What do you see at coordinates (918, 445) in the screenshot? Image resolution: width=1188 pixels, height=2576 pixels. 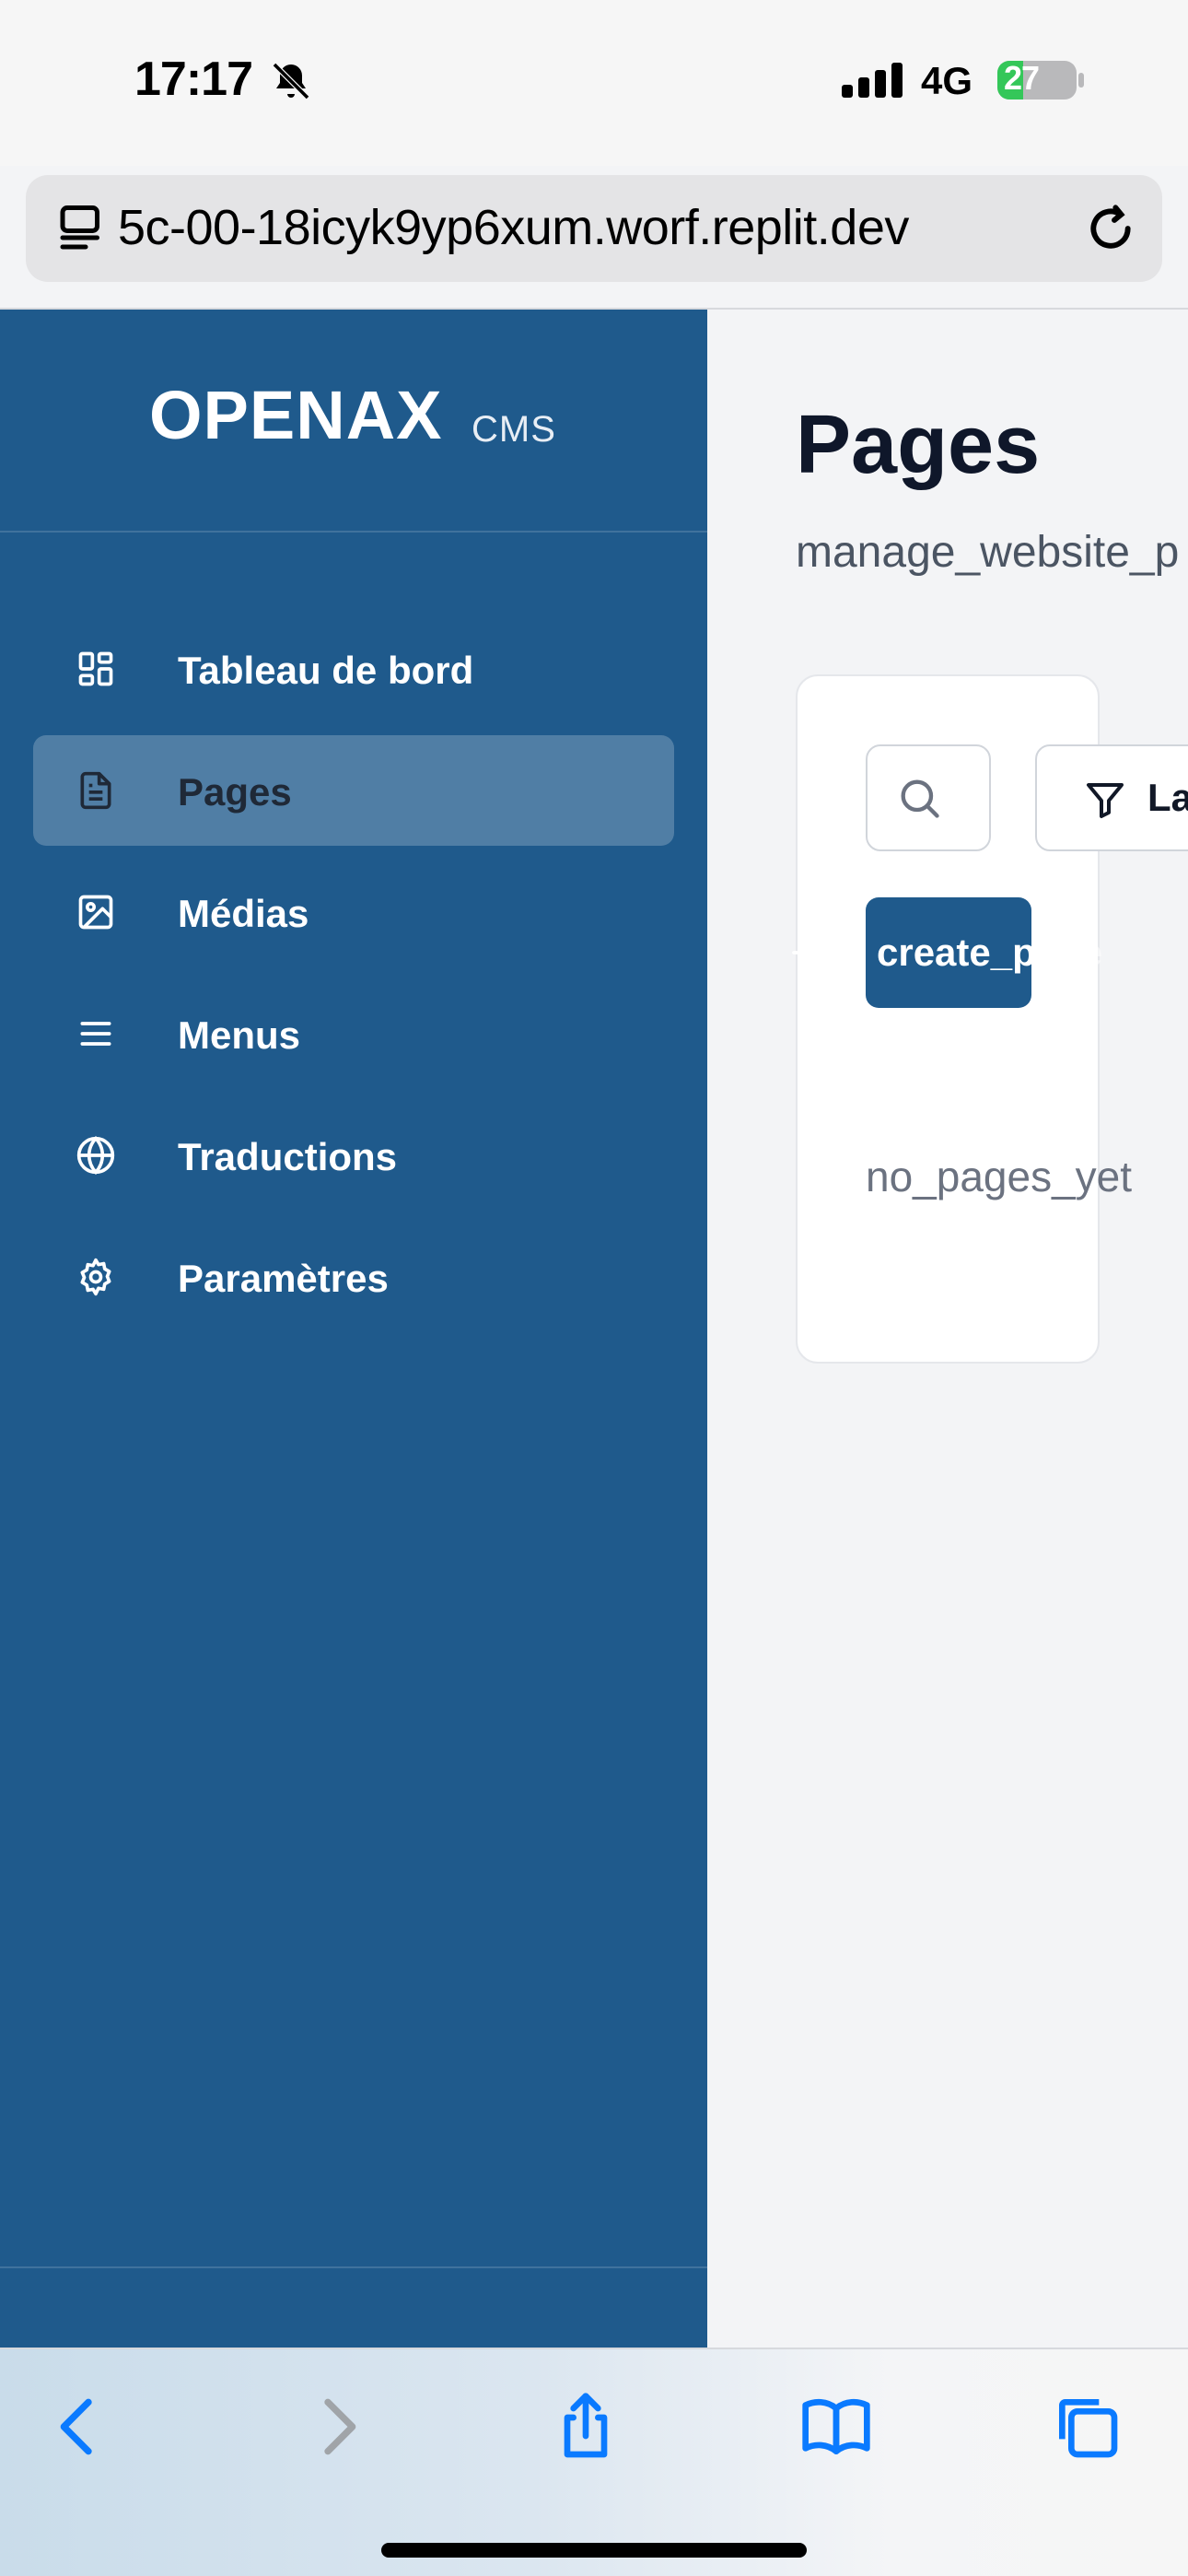 I see `page-title: Pages` at bounding box center [918, 445].